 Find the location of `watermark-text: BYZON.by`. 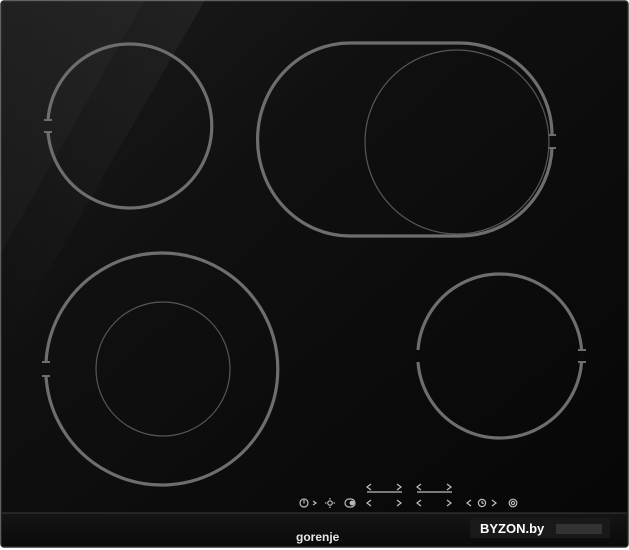

watermark-text: BYZON.by is located at coordinates (512, 528).